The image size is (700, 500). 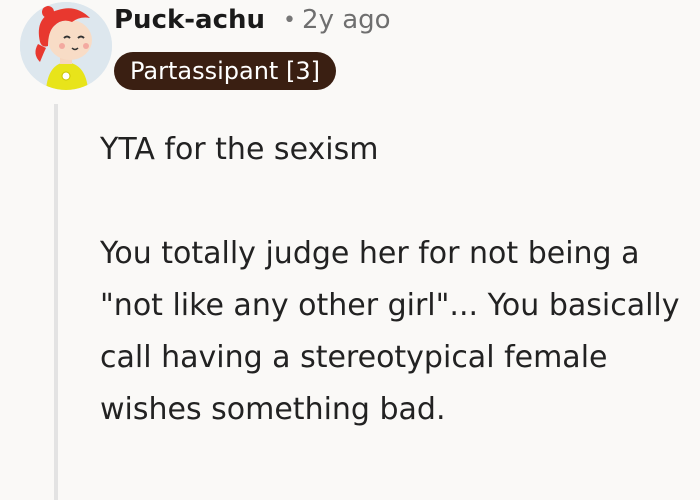 What do you see at coordinates (346, 20) in the screenshot?
I see `timestamp: 2y ago` at bounding box center [346, 20].